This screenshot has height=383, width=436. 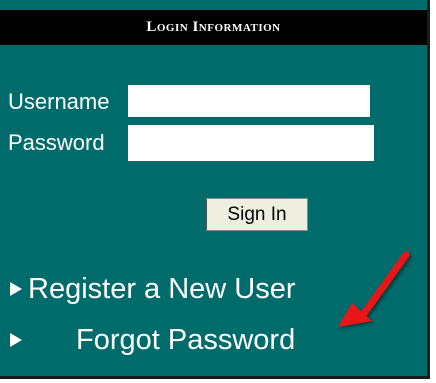 I want to click on red-arrow-icon, so click(x=374, y=289).